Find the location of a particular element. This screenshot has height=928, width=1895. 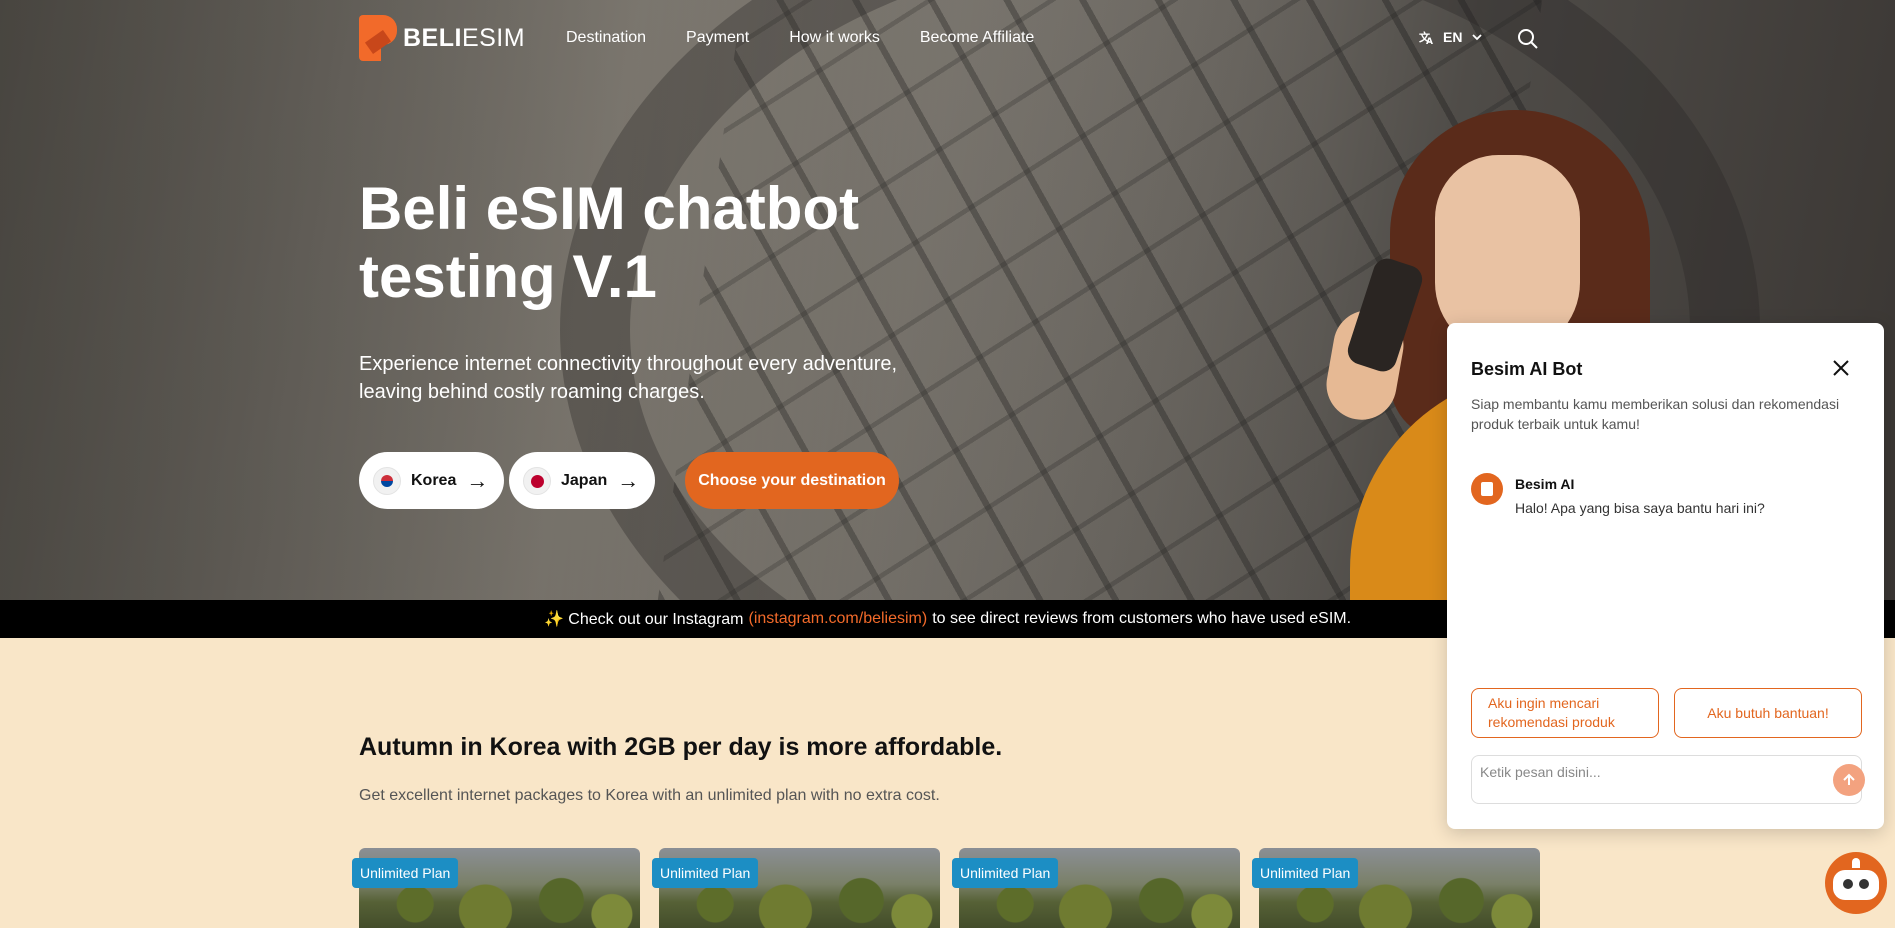

korea-flag-icon is located at coordinates (387, 480).